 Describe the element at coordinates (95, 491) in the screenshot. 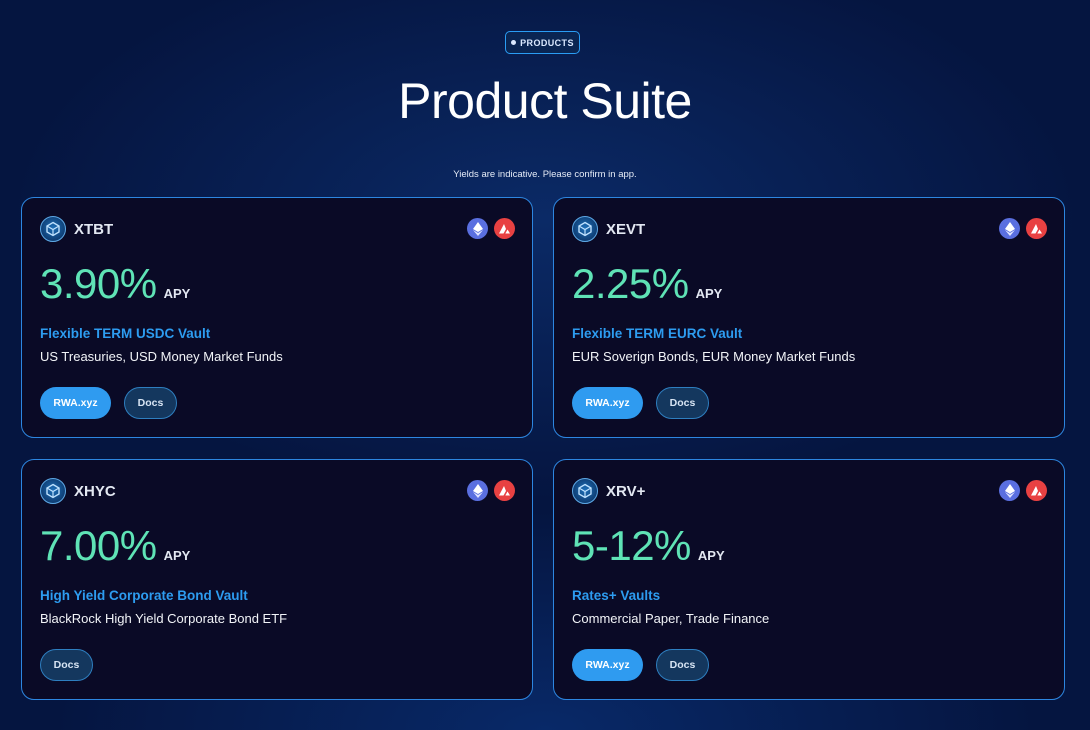

I see `ticker-label: XHYC` at that location.